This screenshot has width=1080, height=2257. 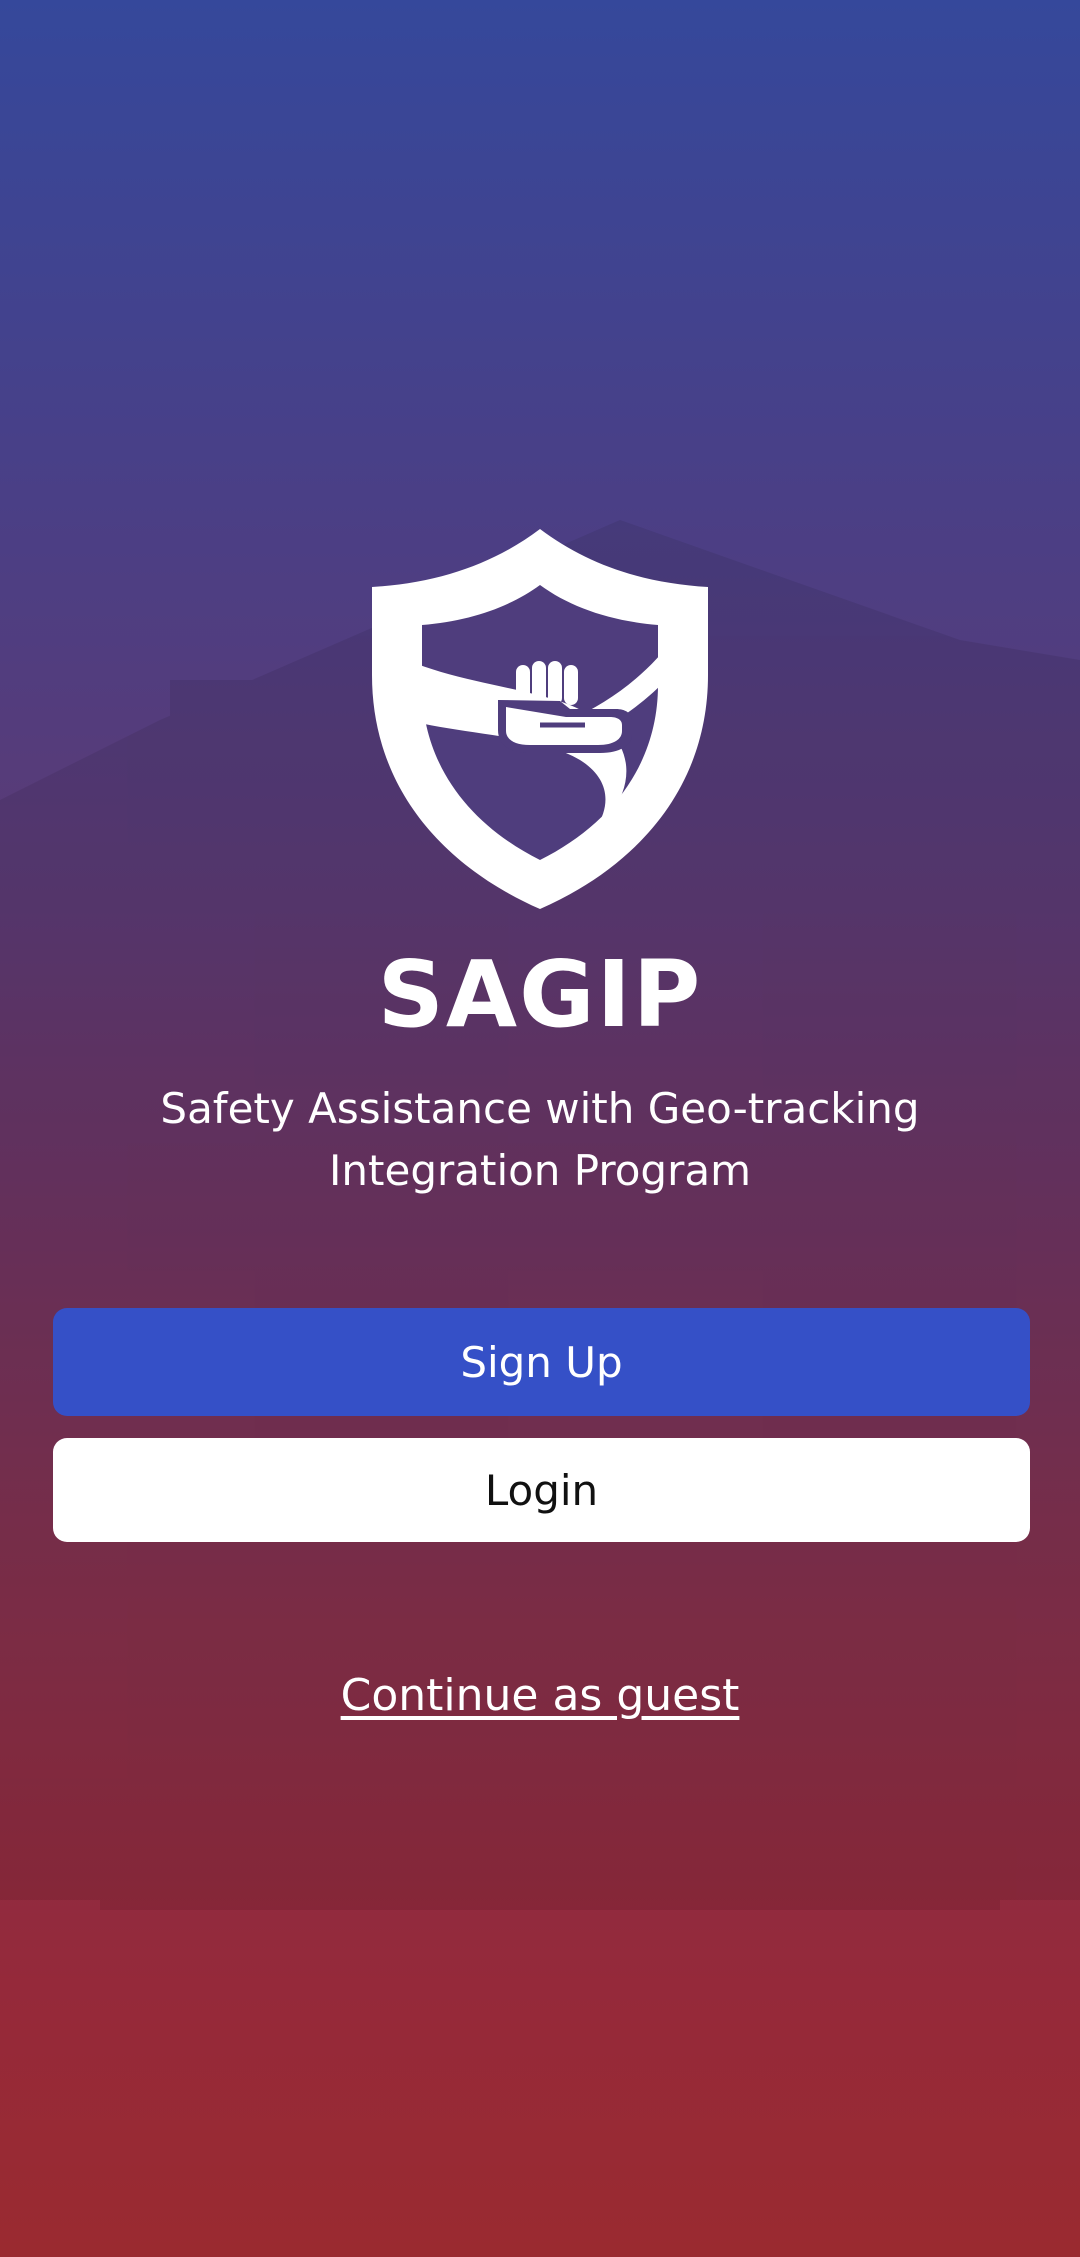 I want to click on login-button-label: Login, so click(x=541, y=1490).